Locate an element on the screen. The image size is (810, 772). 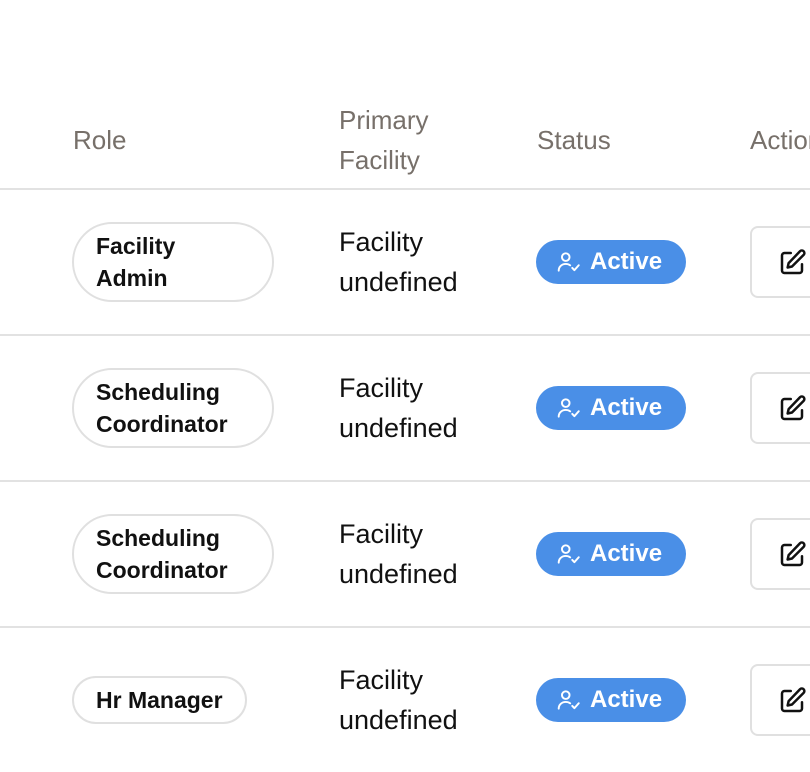
column-header-role: Role is located at coordinates (99, 140).